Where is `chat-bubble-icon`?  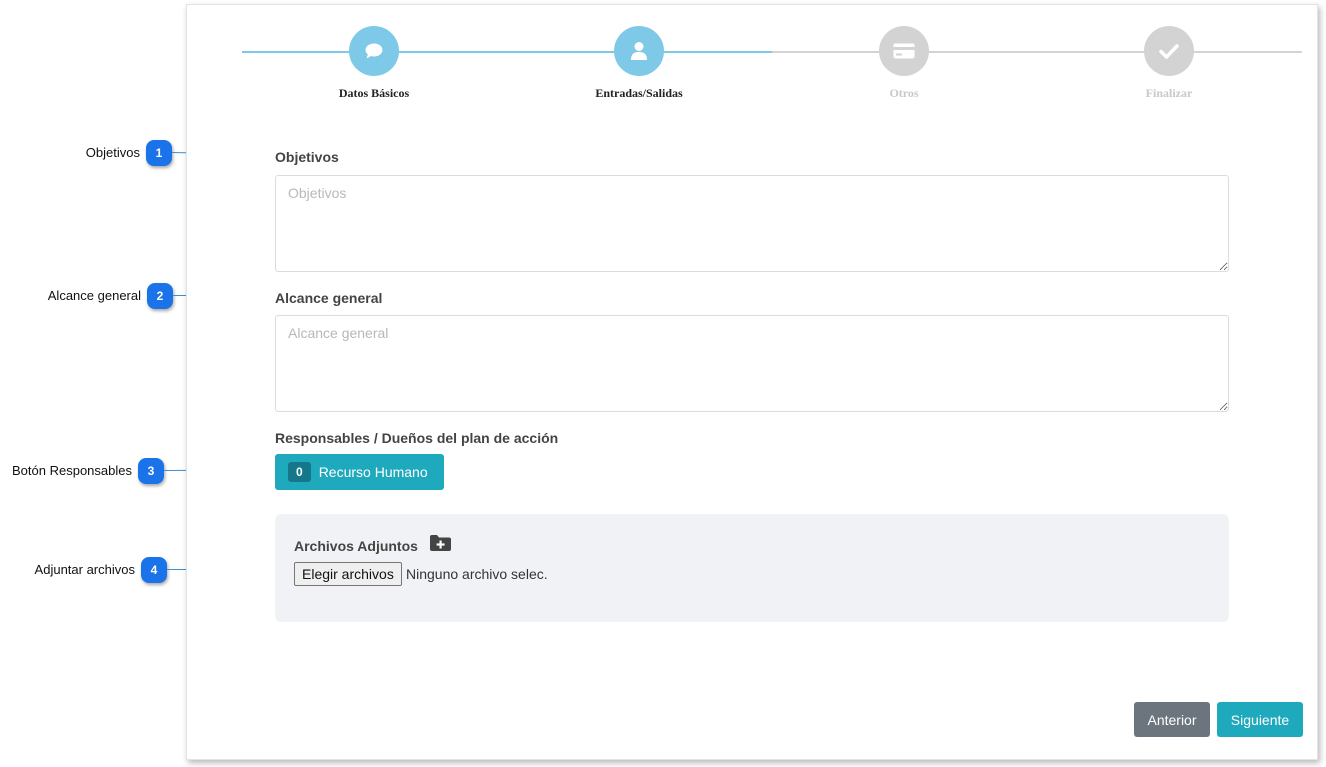 chat-bubble-icon is located at coordinates (374, 51).